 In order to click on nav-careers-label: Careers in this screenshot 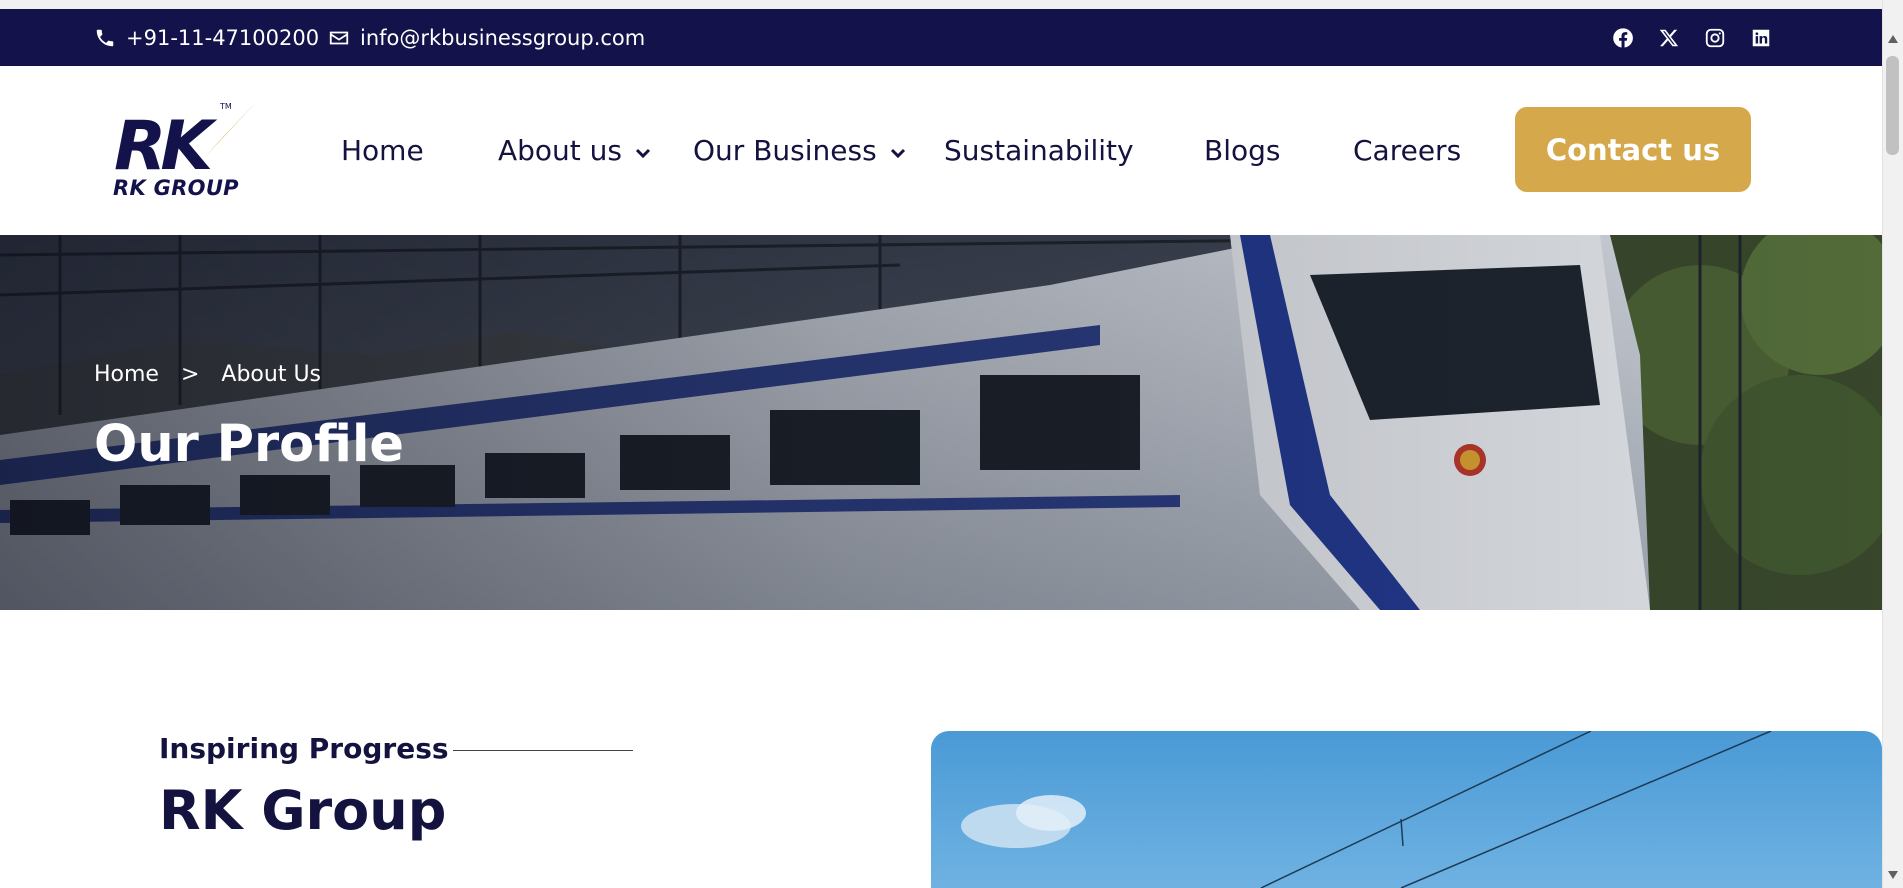, I will do `click(1407, 150)`.